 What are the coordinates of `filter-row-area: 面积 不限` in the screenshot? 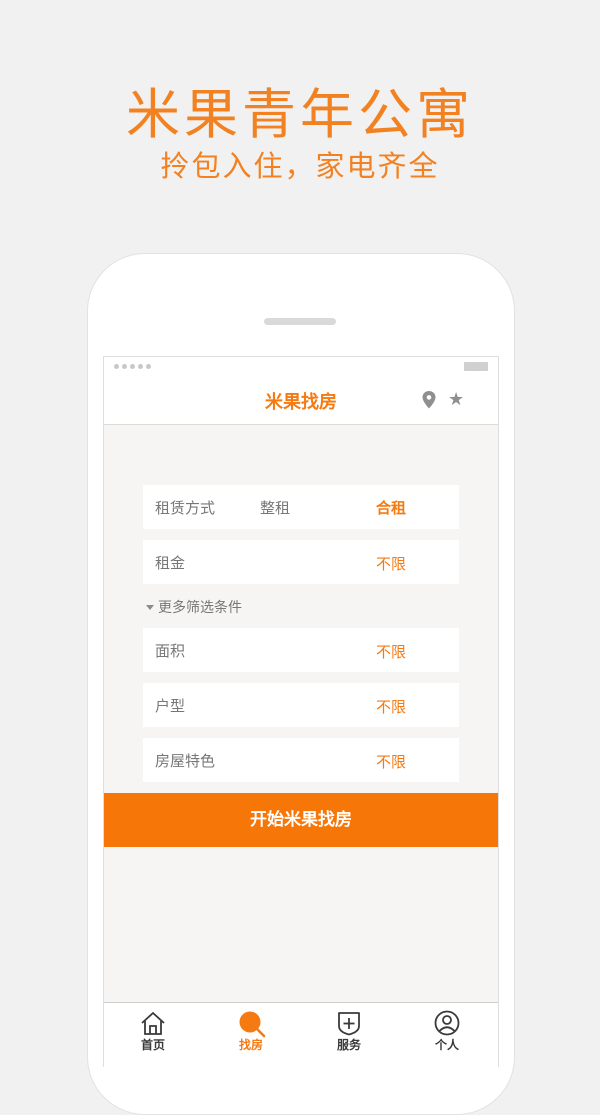 It's located at (301, 650).